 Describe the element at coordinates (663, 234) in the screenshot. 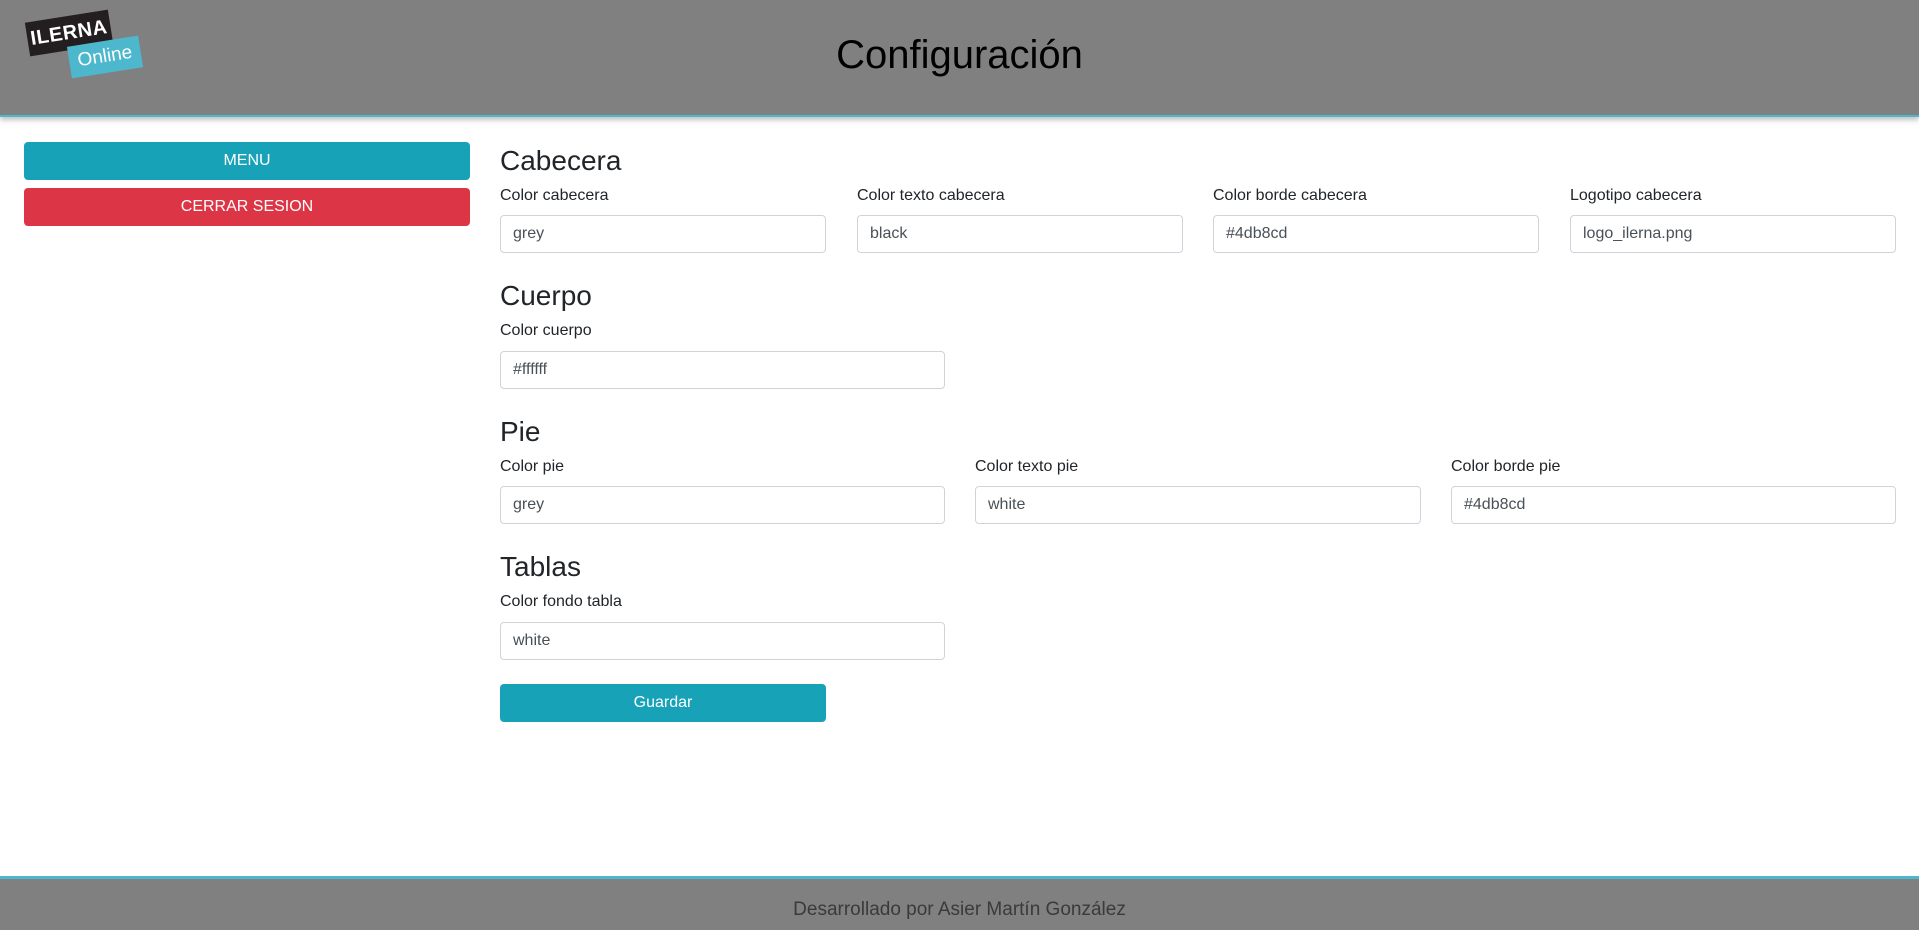

I see `input-color-cabecera` at that location.